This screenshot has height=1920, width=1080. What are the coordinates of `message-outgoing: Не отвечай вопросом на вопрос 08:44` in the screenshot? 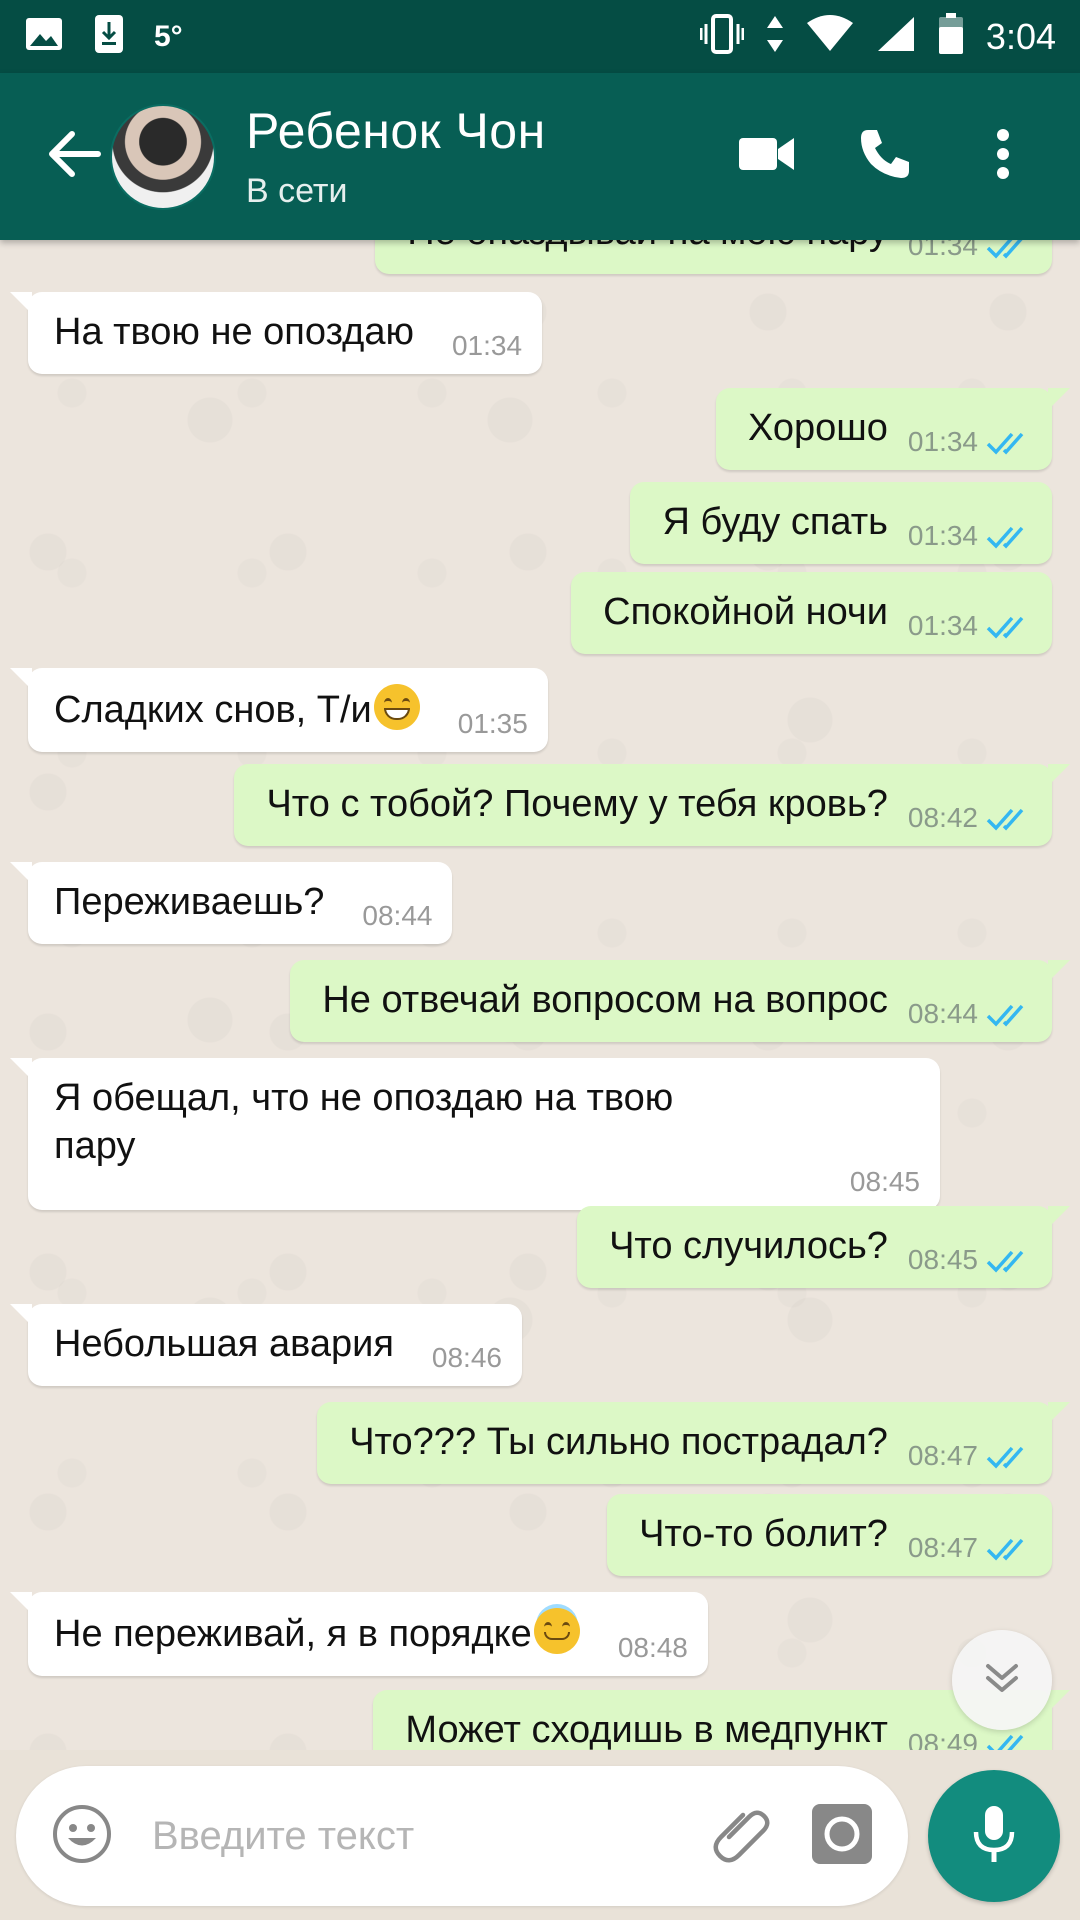 It's located at (680, 1001).